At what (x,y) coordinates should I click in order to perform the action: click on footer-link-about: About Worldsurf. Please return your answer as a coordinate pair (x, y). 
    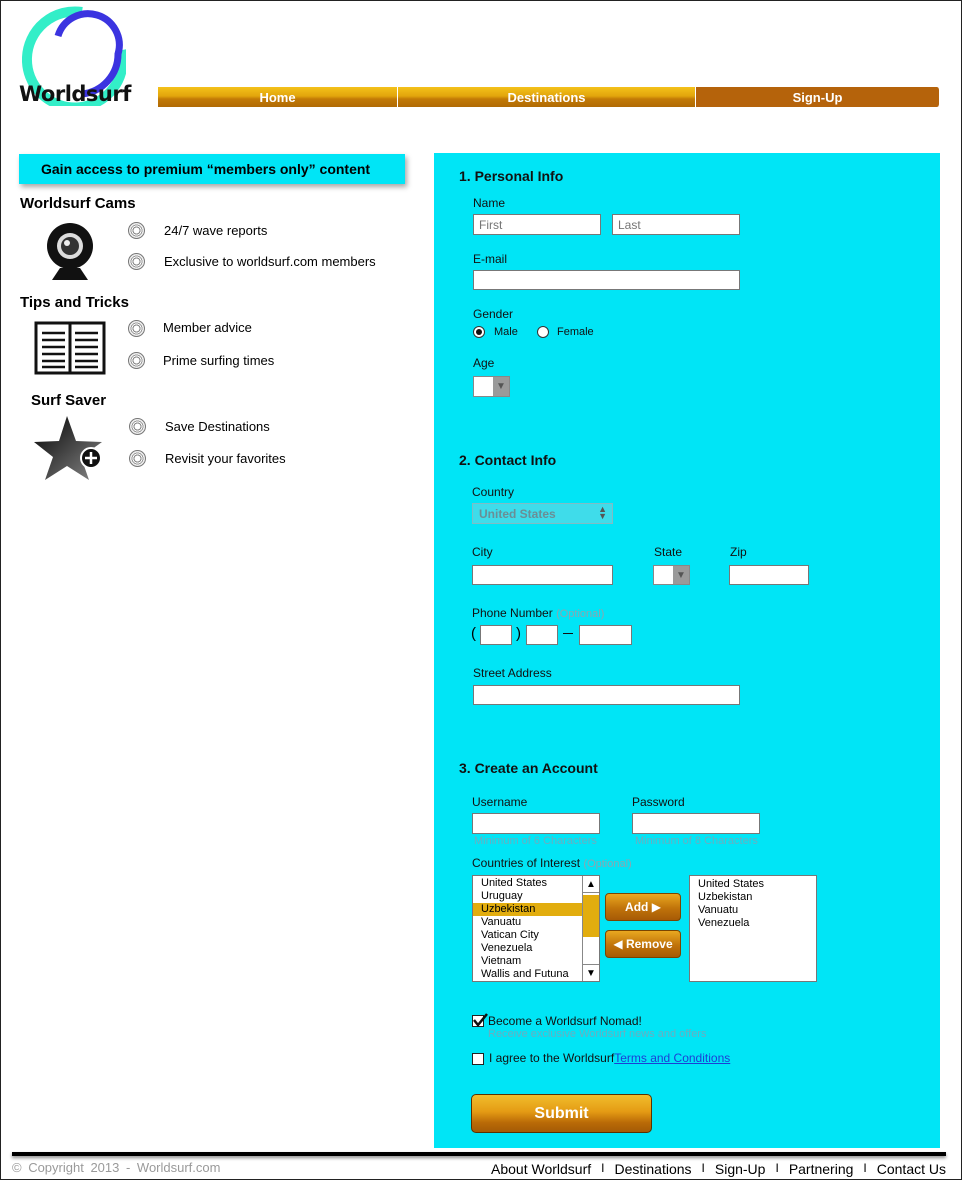
    Looking at the image, I should click on (541, 1169).